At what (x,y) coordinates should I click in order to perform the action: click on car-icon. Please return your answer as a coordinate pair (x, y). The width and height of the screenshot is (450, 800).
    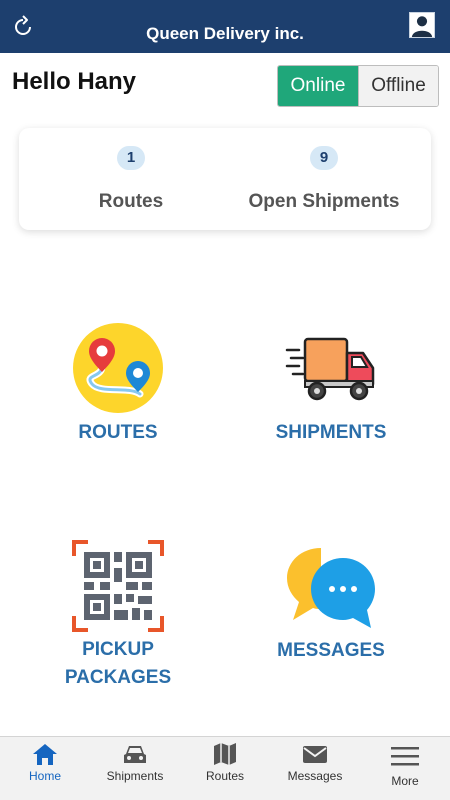
    Looking at the image, I should click on (135, 754).